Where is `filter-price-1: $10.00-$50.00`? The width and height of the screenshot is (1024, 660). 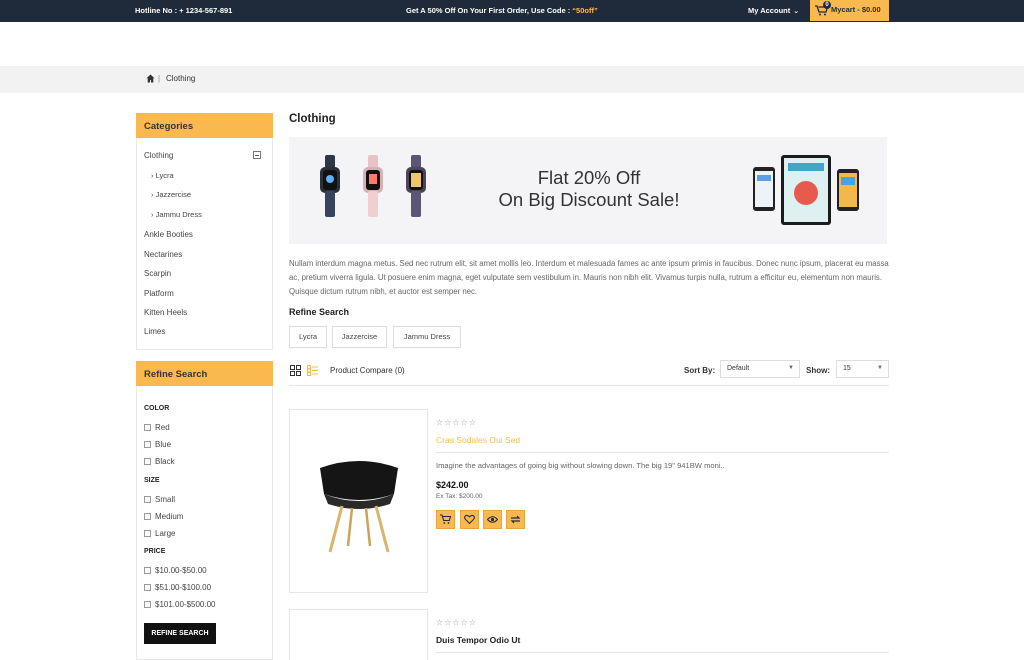
filter-price-1: $10.00-$50.00 is located at coordinates (175, 570).